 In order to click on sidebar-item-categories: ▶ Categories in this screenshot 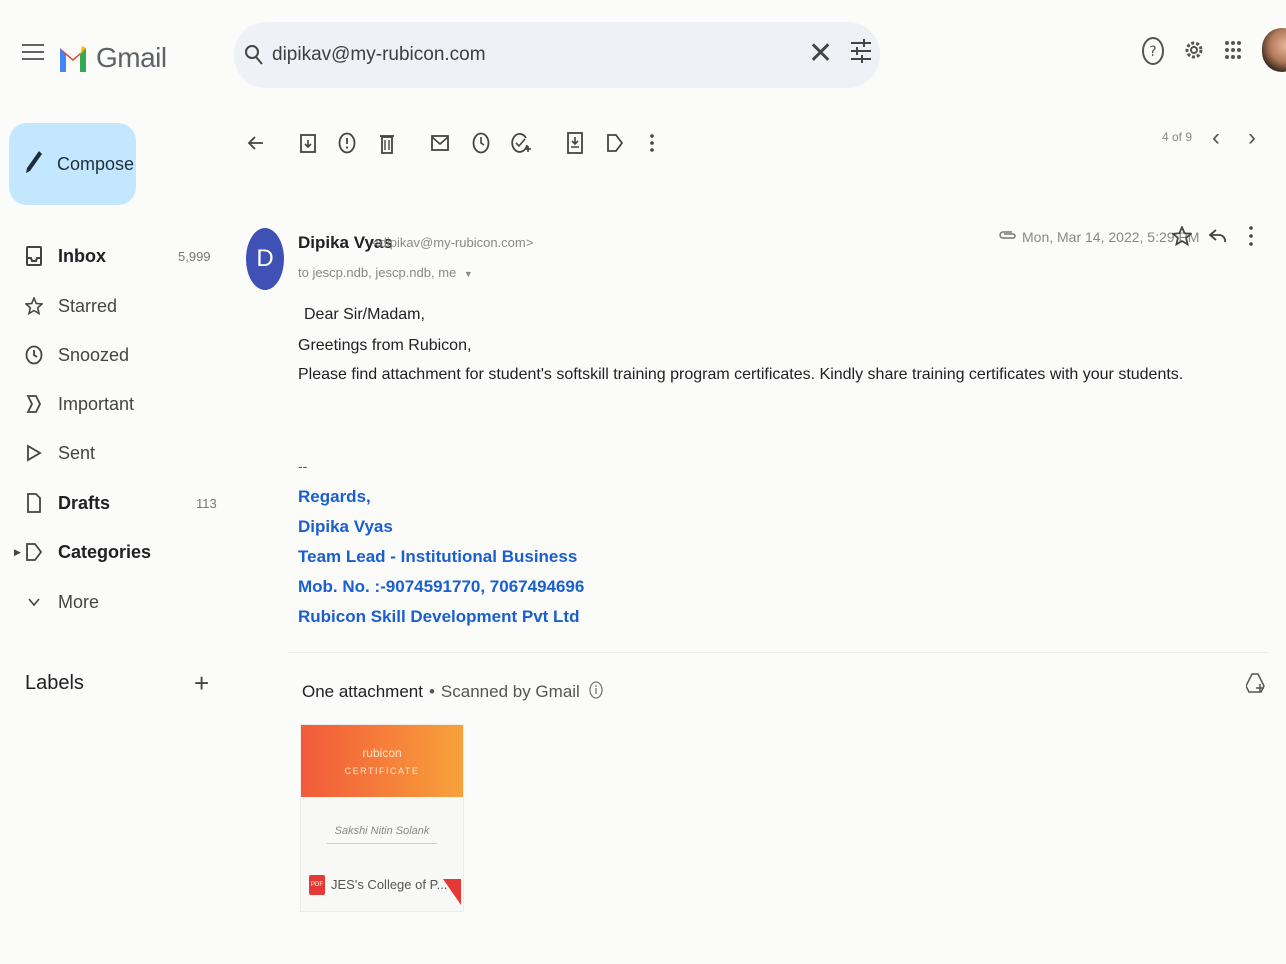, I will do `click(110, 552)`.